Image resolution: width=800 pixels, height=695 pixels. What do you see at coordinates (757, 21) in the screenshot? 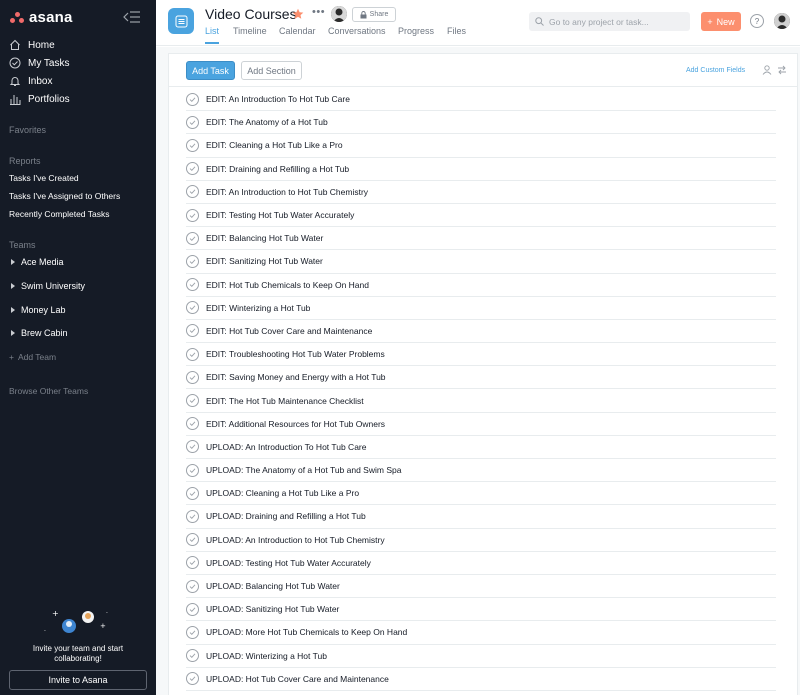
I see `help-icon: ?` at bounding box center [757, 21].